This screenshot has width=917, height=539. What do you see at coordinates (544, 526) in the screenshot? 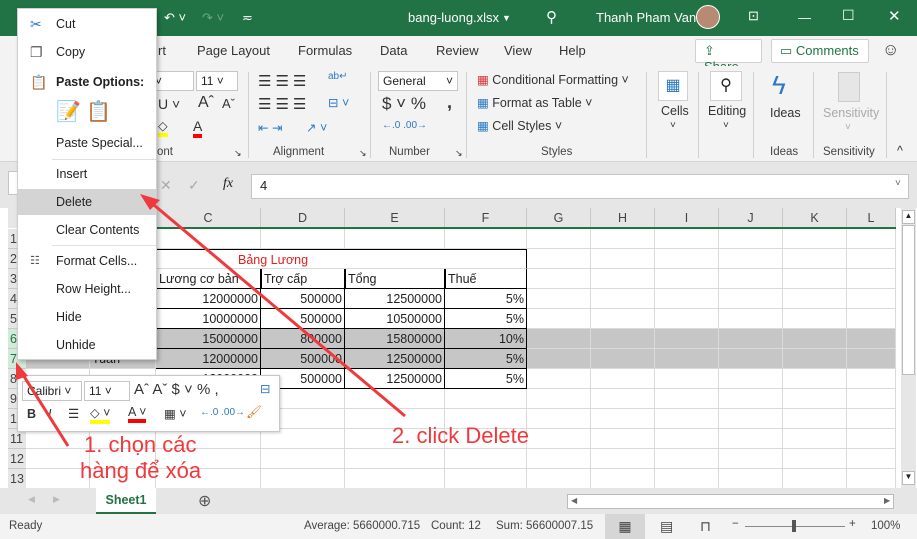
I see `status-sum: Sum: 56600007.15` at bounding box center [544, 526].